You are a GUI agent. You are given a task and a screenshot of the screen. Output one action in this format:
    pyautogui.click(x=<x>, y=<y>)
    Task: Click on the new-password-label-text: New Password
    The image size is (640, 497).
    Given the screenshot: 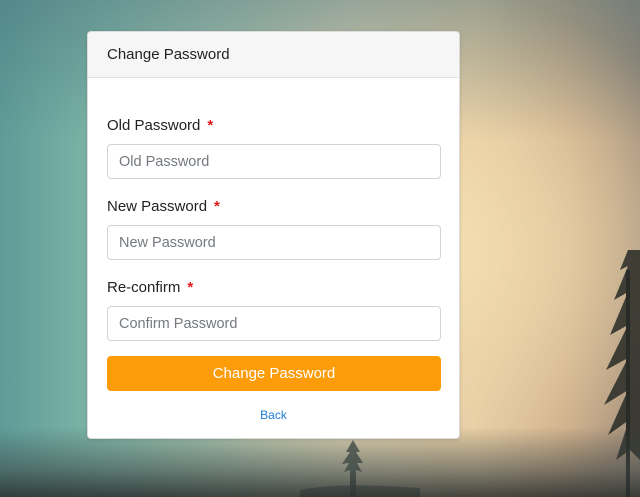 What is the action you would take?
    pyautogui.click(x=157, y=206)
    